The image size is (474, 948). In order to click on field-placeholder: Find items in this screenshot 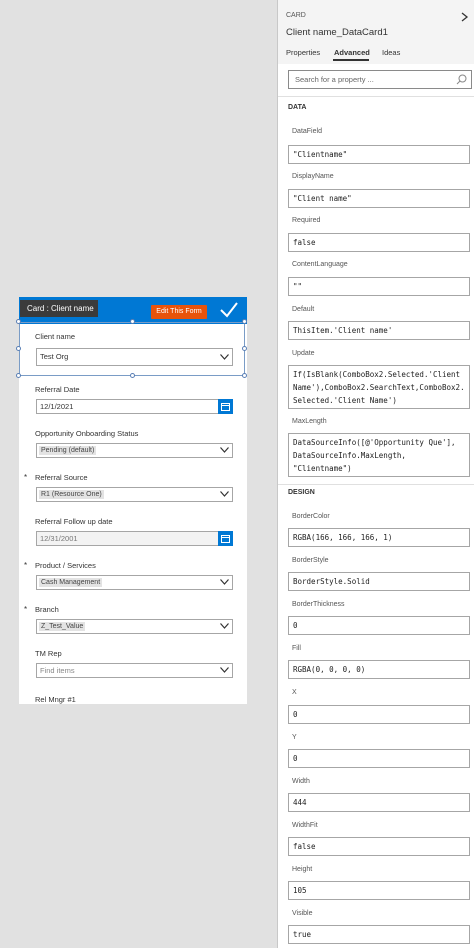, I will do `click(57, 670)`.